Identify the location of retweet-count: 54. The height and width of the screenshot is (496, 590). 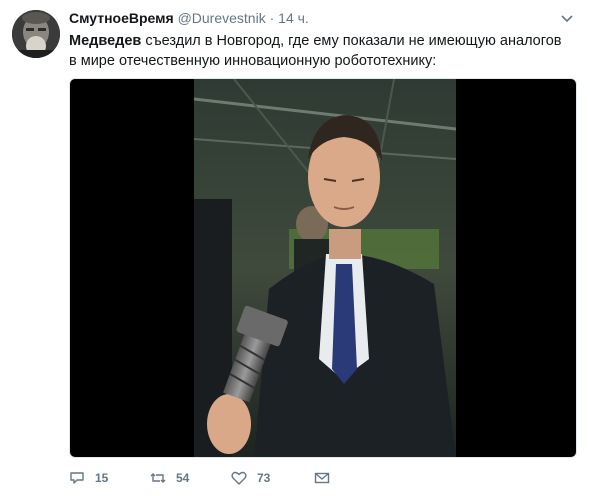
(183, 478).